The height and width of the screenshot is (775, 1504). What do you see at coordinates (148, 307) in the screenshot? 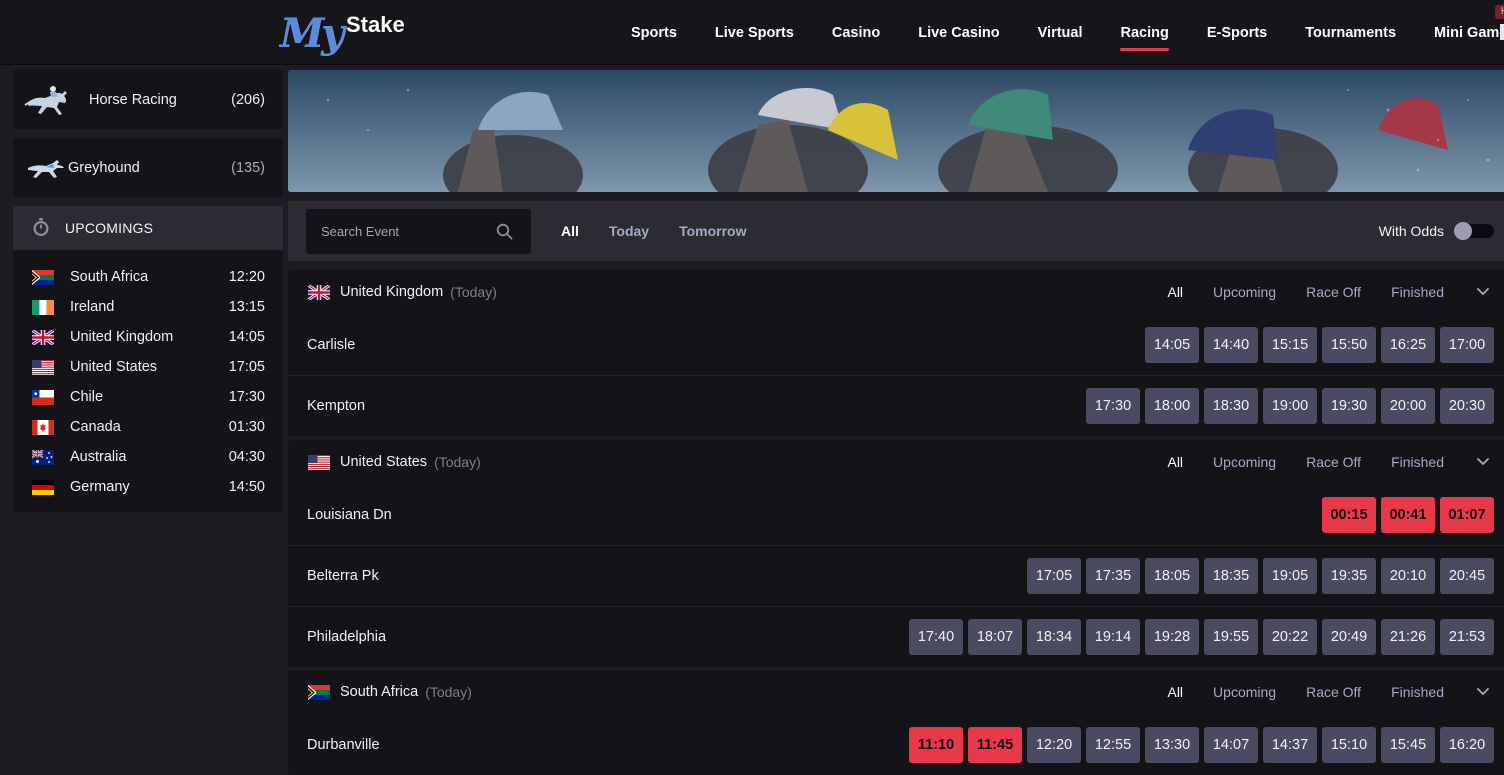
I see `upcoming-item: Ireland 13:15` at bounding box center [148, 307].